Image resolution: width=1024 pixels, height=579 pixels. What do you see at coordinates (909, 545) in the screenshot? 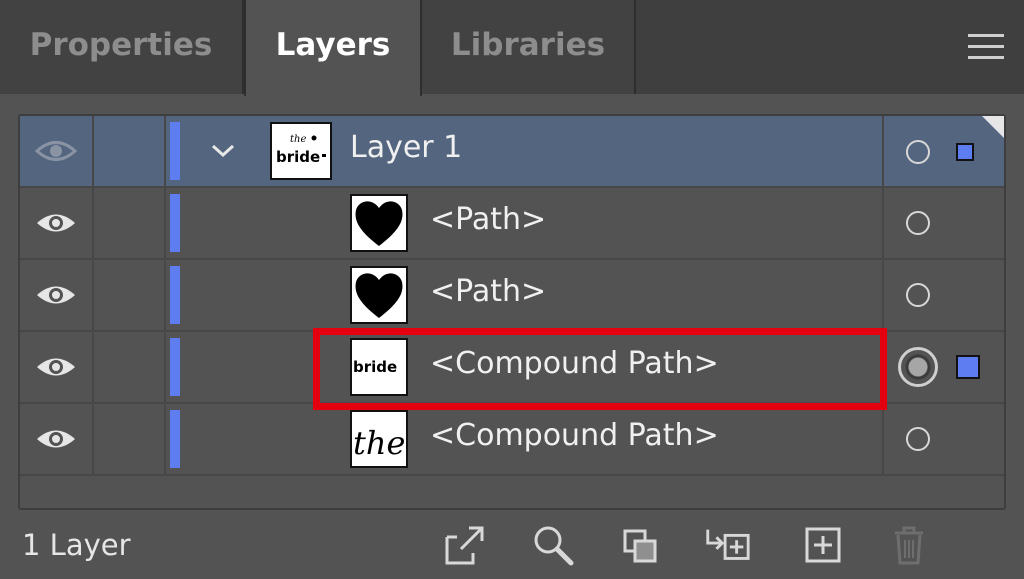
I see `trash-icon` at bounding box center [909, 545].